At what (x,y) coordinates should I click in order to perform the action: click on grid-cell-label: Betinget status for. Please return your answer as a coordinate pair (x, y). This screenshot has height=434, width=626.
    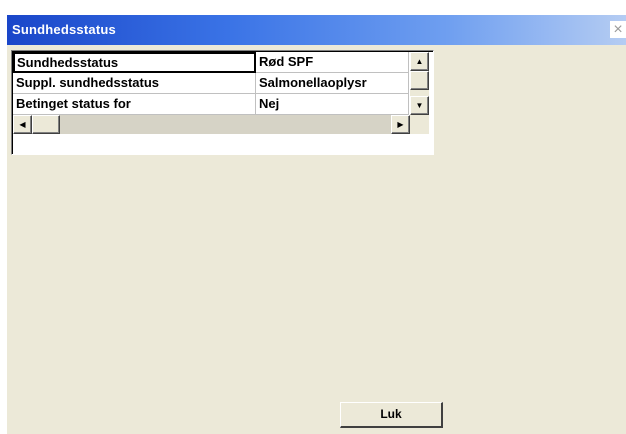
    Looking at the image, I should click on (134, 104).